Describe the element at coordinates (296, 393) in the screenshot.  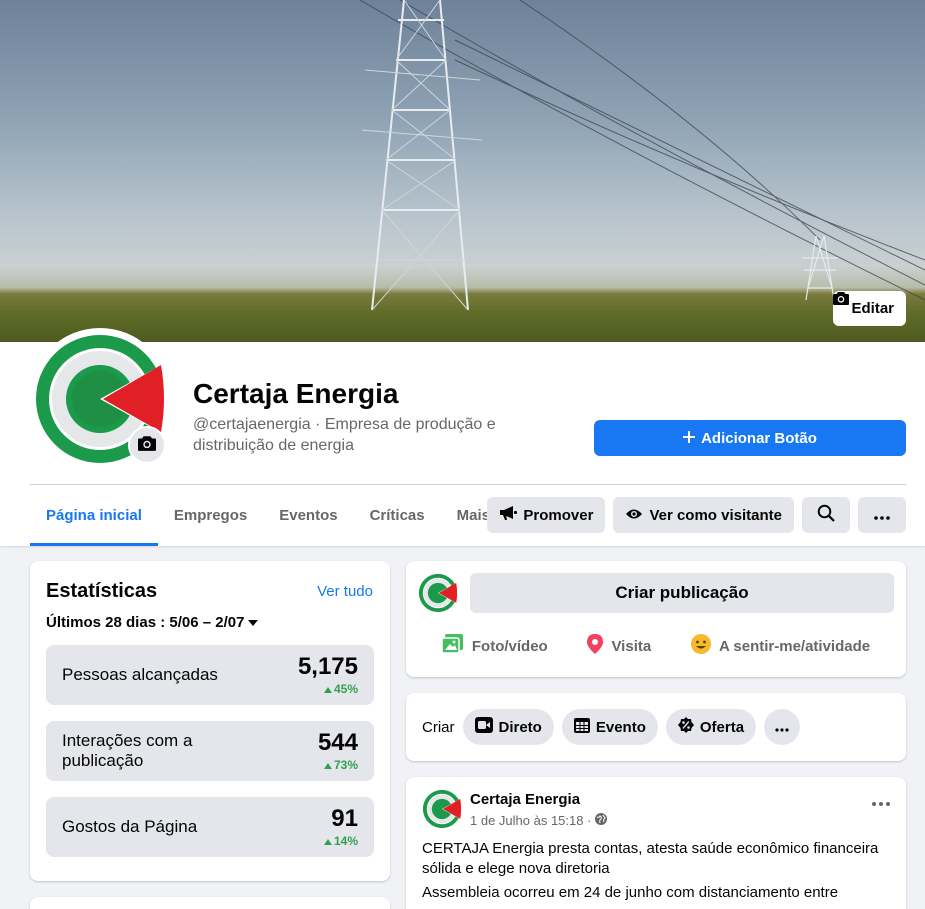
I see `page-title: Certaja Energia` at that location.